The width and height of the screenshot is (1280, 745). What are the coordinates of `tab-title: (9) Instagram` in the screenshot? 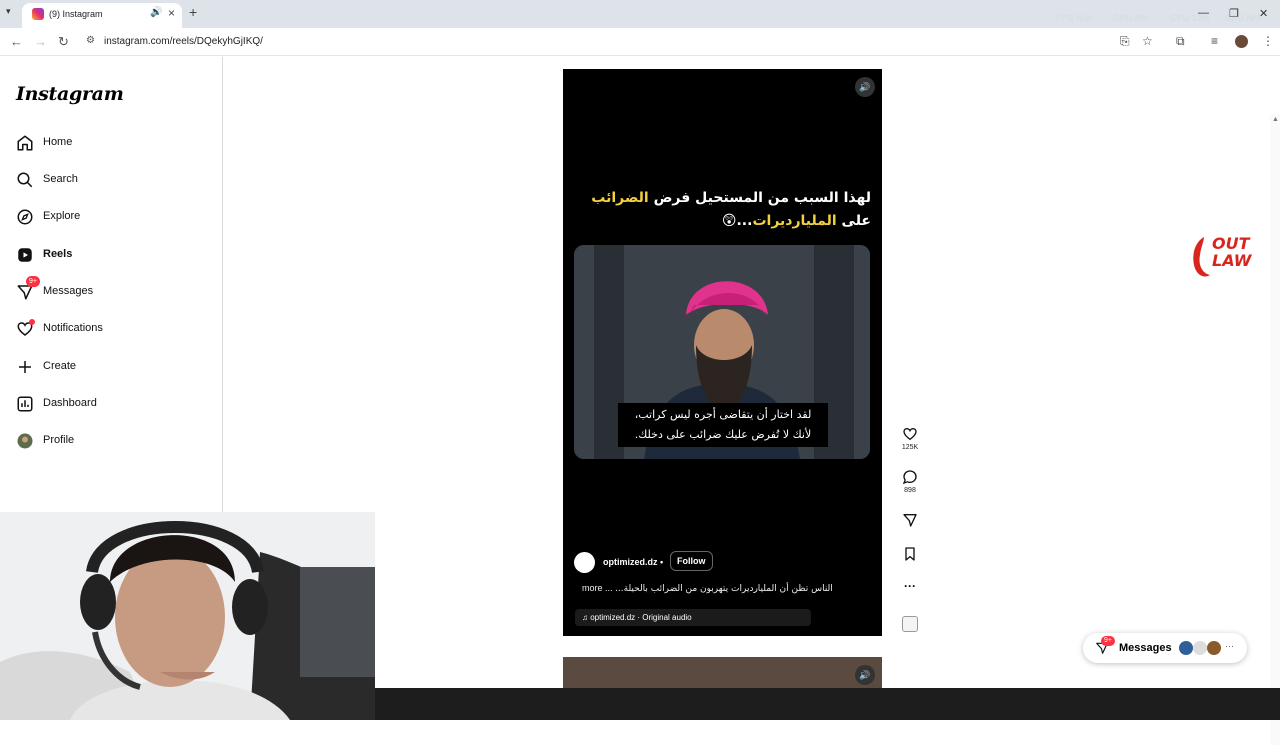 It's located at (76, 14).